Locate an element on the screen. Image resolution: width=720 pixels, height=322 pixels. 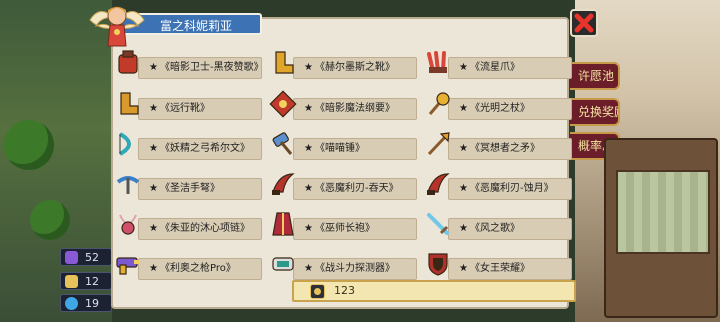
crossbow-icon is located at coordinates (128, 185).